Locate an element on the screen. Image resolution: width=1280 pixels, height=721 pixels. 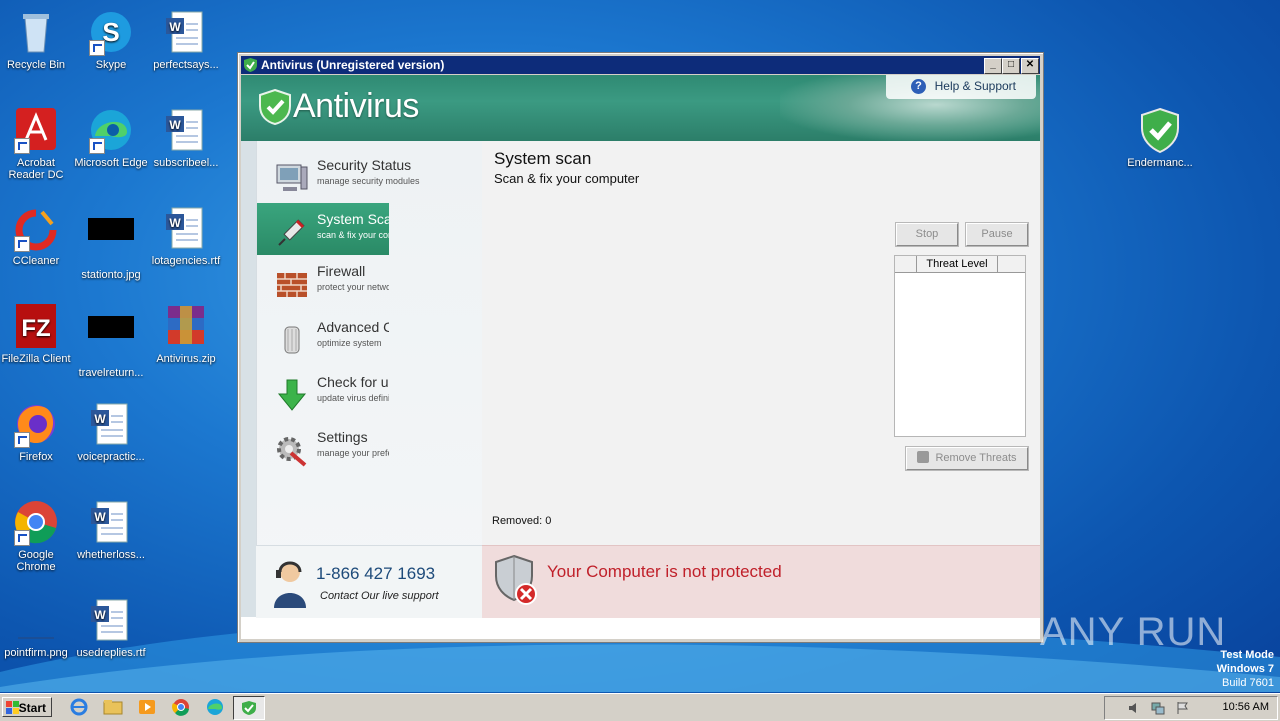
desktop-icon-chrome: Google Chrome is located at coordinates (37, 535).